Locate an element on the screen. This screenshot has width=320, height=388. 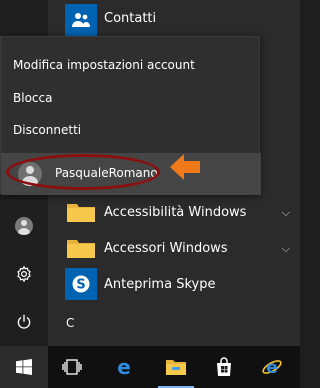
skype-icon: S is located at coordinates (81, 284).